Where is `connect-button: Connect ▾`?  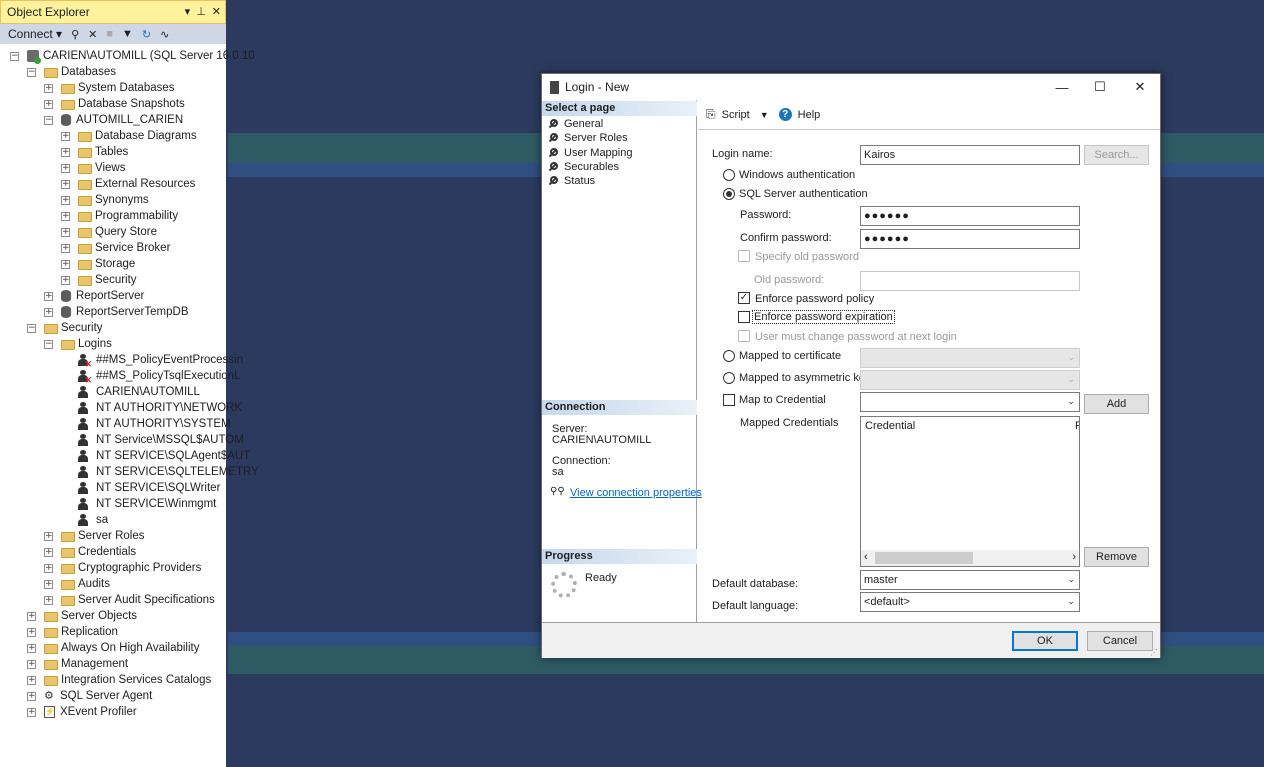 connect-button: Connect ▾ is located at coordinates (35, 34).